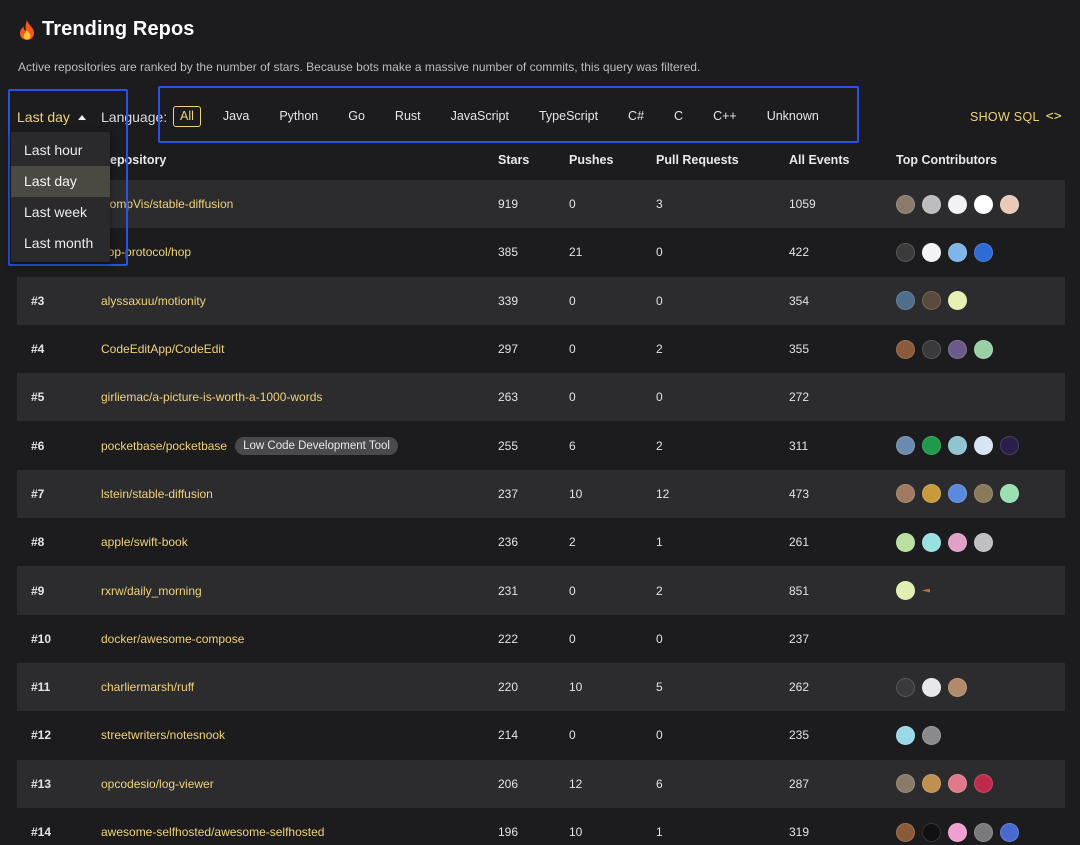 This screenshot has height=845, width=1080. I want to click on repo-link: charliermarsh/ruff, so click(147, 687).